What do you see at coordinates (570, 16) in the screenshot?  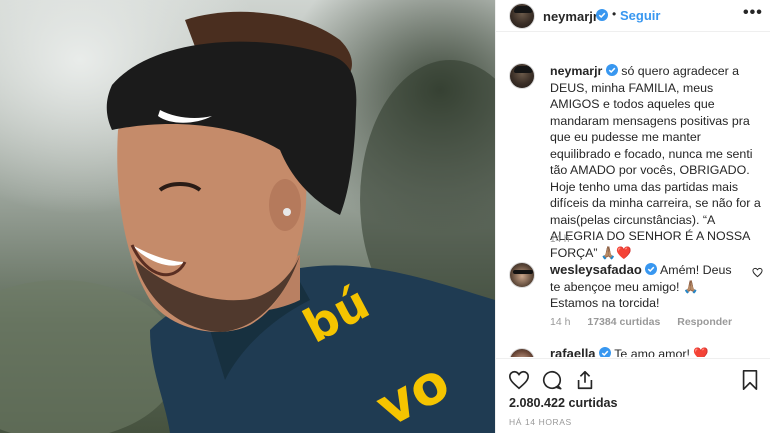 I see `author-username: neymarjr` at bounding box center [570, 16].